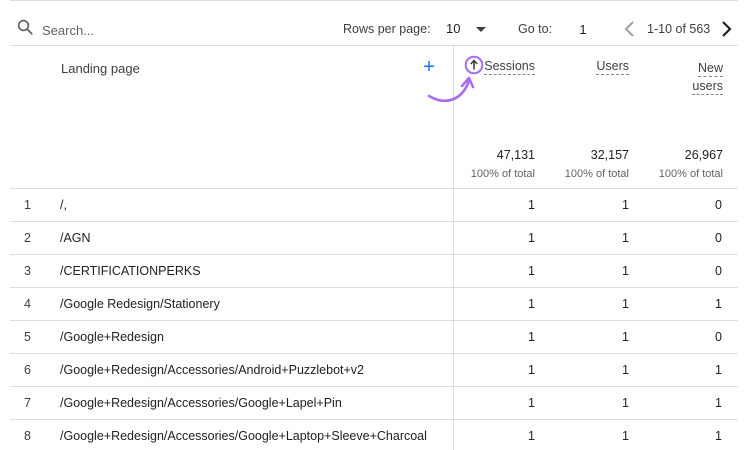 This screenshot has height=450, width=750. What do you see at coordinates (142, 30) in the screenshot?
I see `search-input` at bounding box center [142, 30].